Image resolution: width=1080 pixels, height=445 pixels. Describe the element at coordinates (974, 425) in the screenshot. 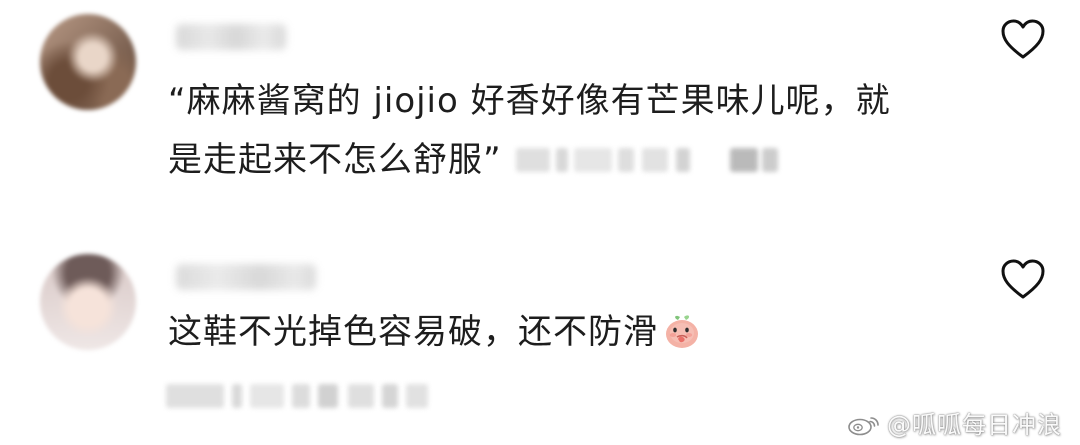

I see `watermark-text: @呱呱每日冲浪` at that location.